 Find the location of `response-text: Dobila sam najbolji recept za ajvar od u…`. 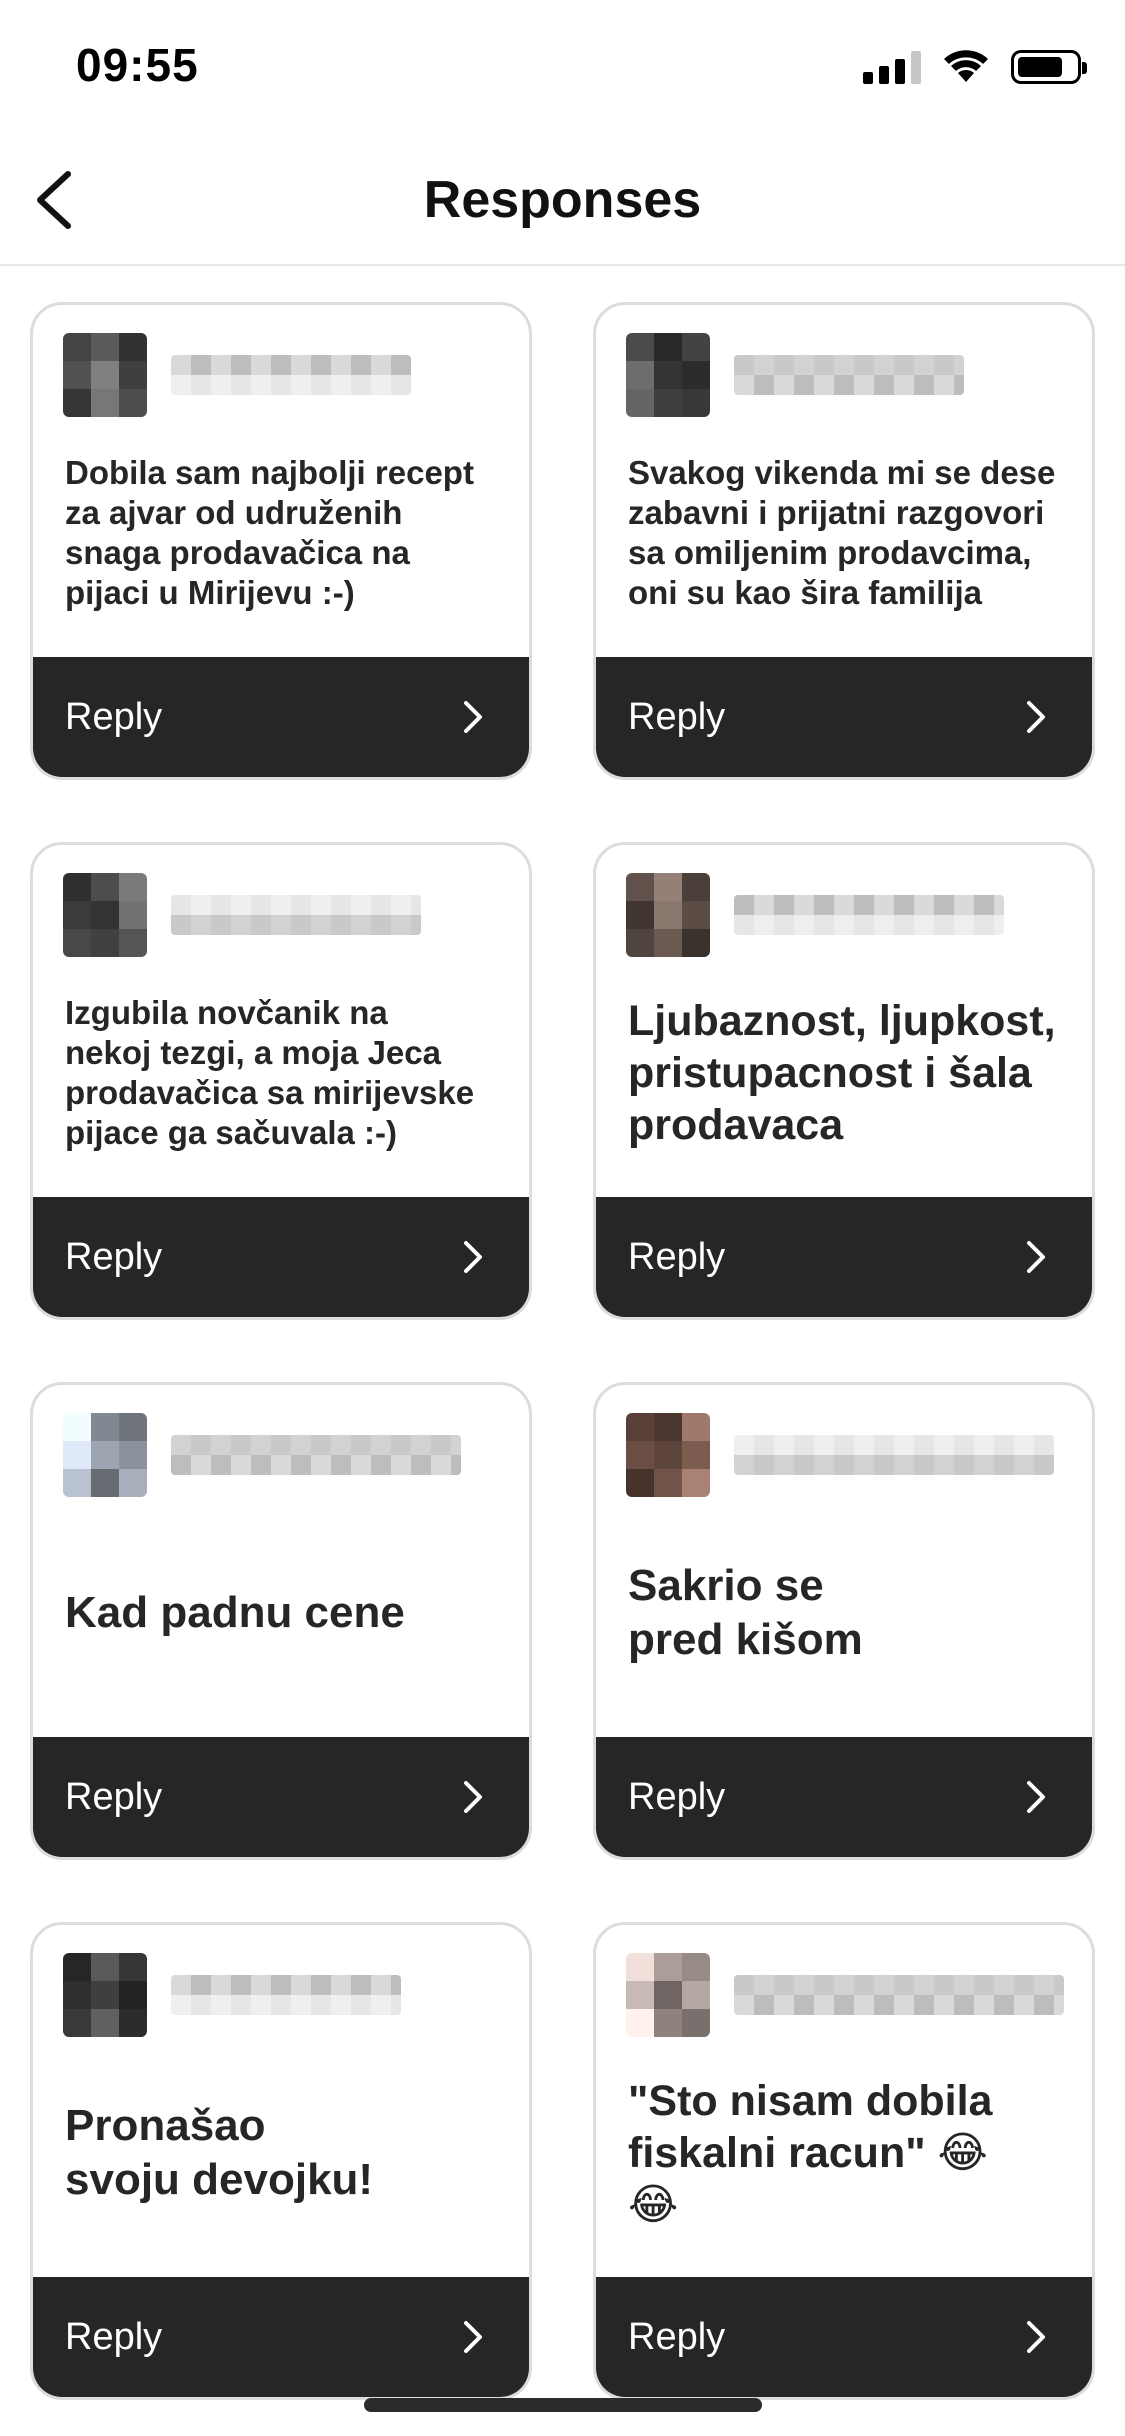

response-text: Dobila sam najbolji recept za ajvar od u… is located at coordinates (269, 532).